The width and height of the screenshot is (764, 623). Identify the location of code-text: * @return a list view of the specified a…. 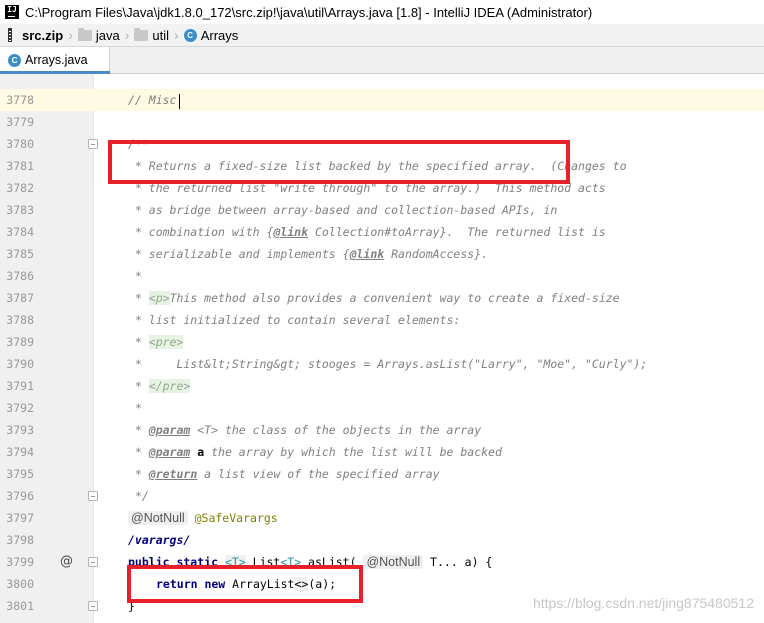
(284, 474).